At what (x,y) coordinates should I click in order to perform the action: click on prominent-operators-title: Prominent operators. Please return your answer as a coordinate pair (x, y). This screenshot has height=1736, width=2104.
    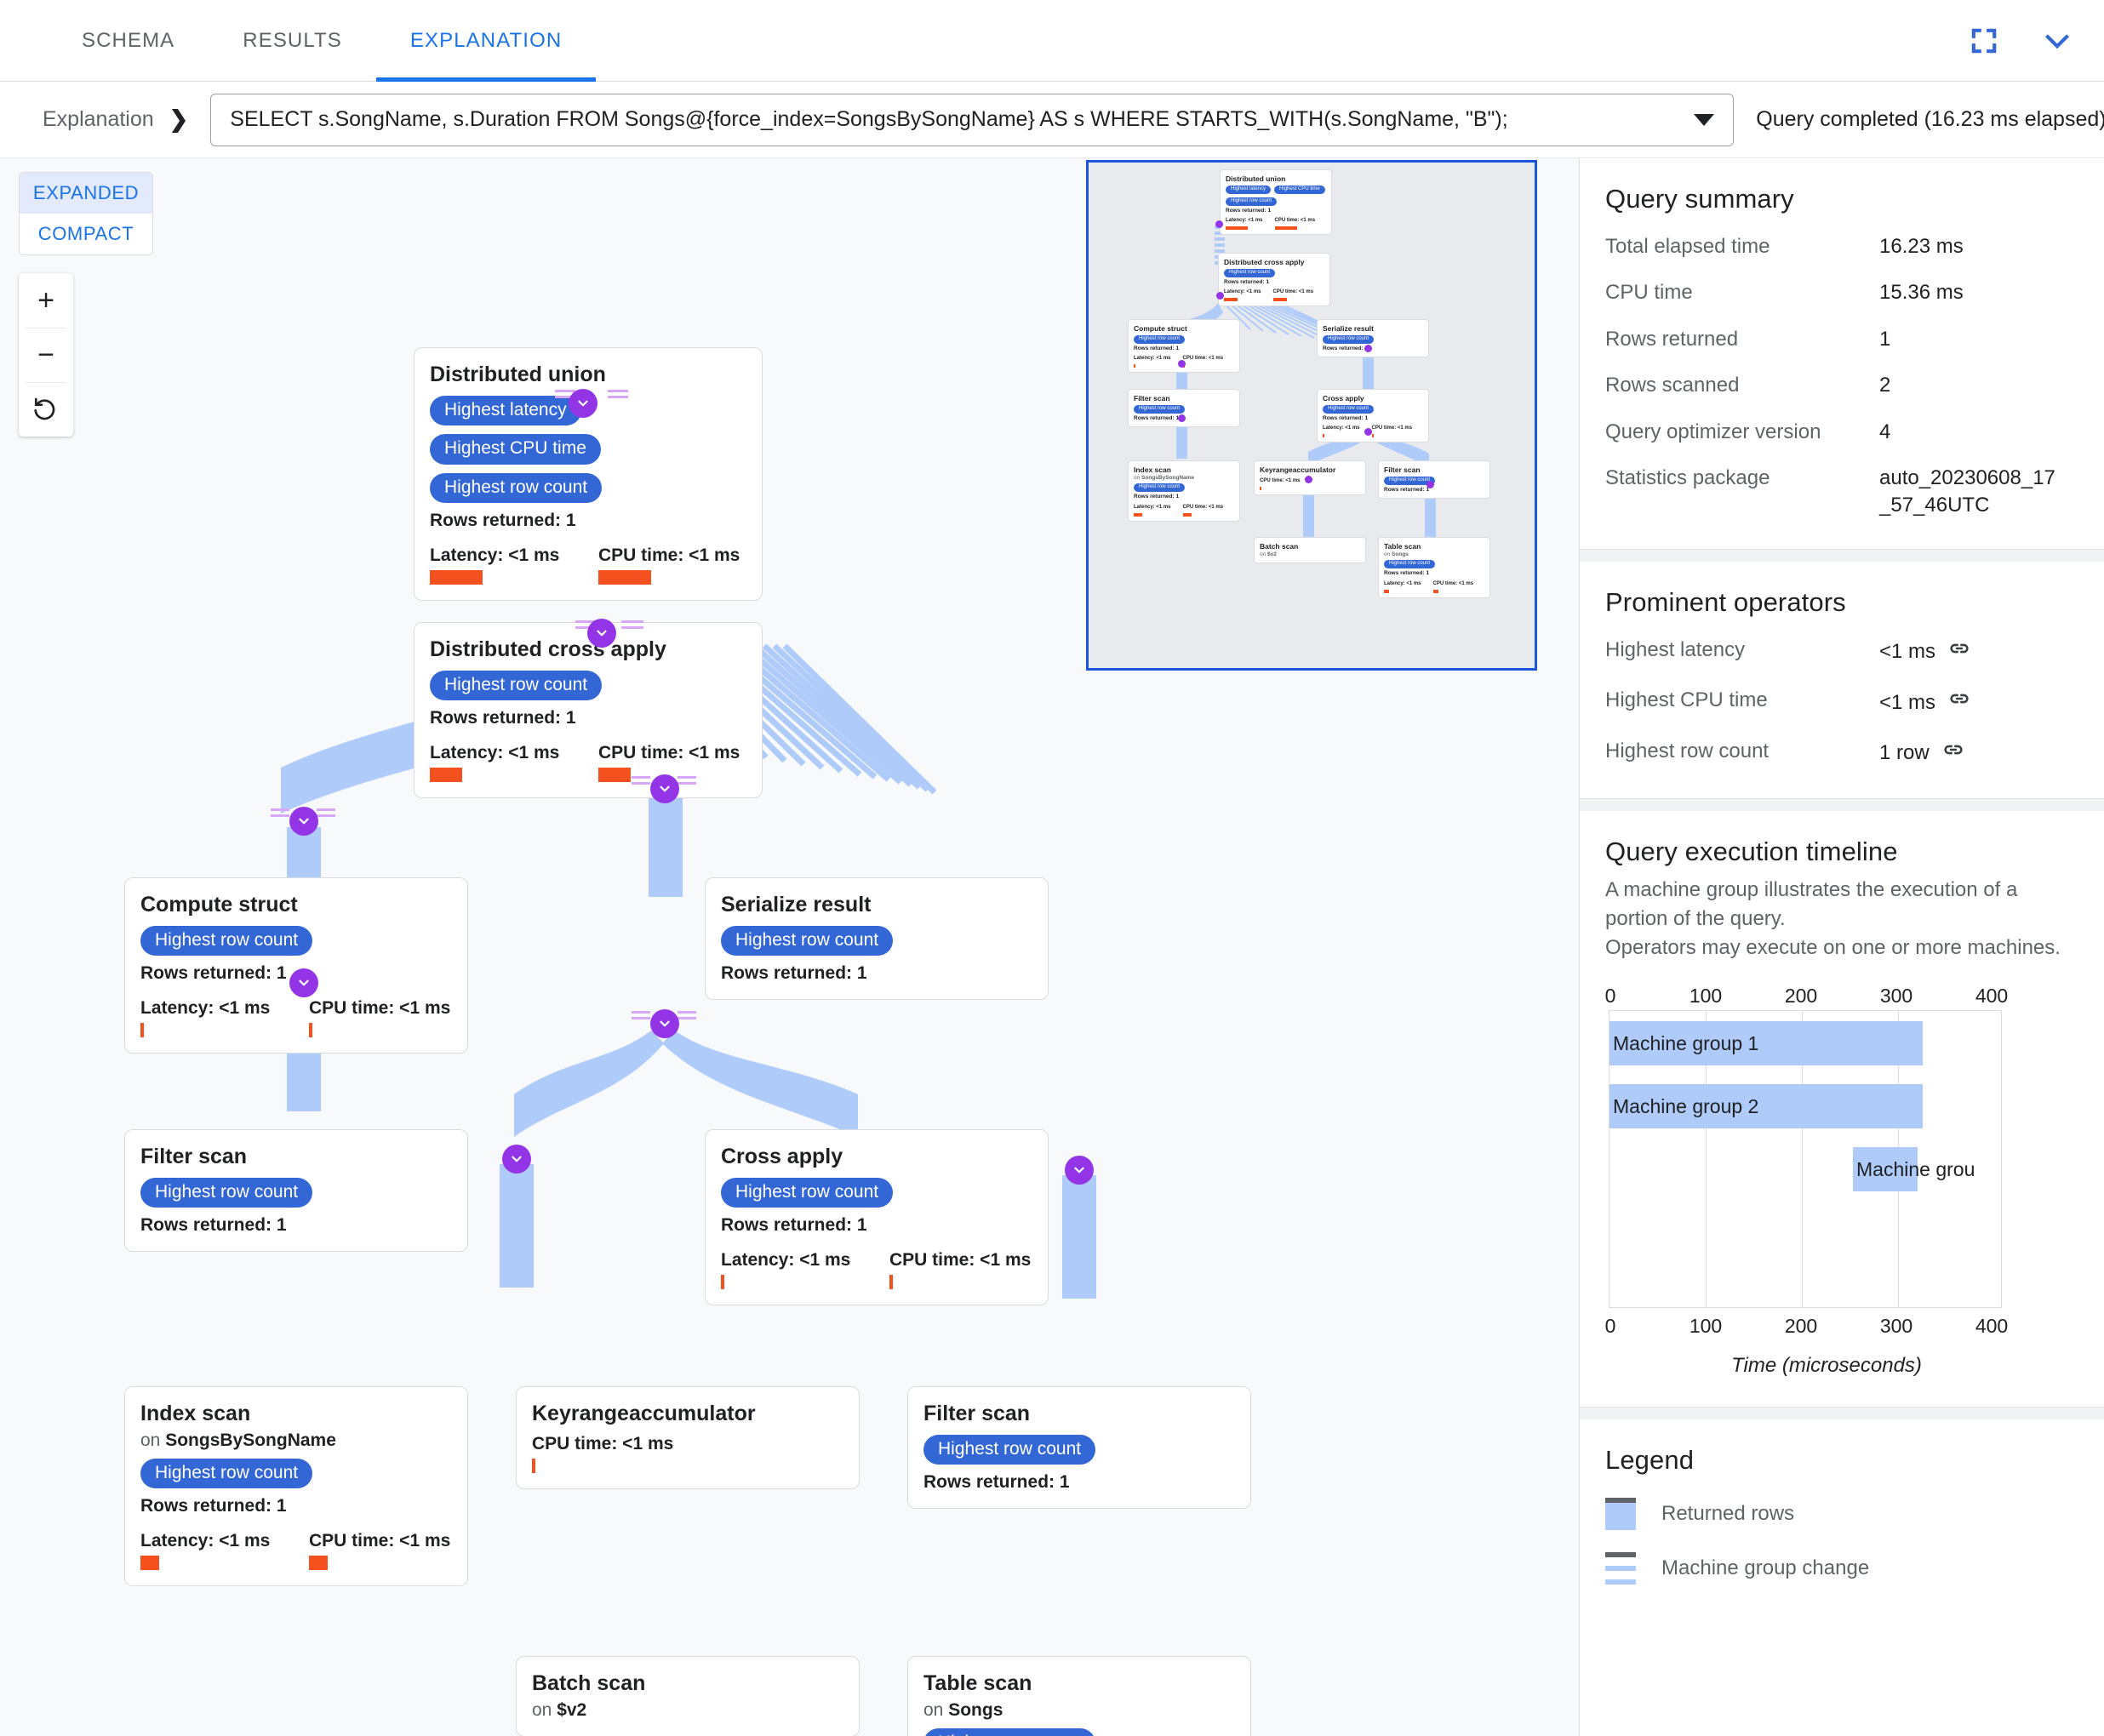
    Looking at the image, I should click on (1725, 601).